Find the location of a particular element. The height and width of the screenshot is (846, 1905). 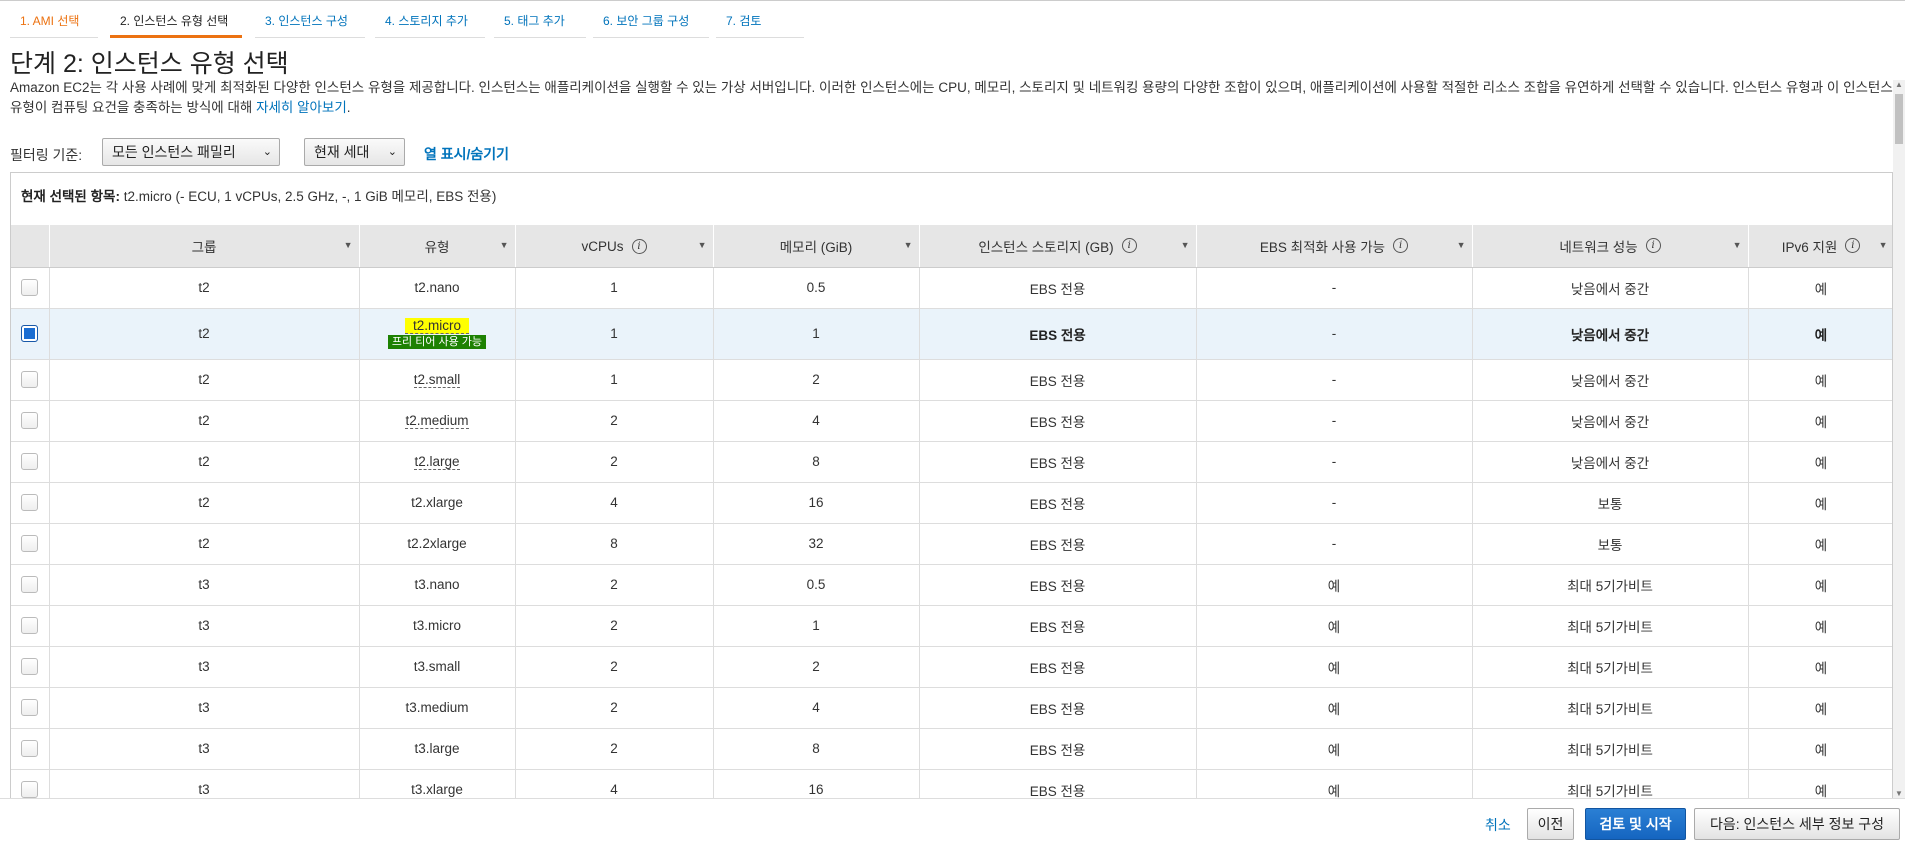

header-group-label: 그룹 is located at coordinates (204, 247).